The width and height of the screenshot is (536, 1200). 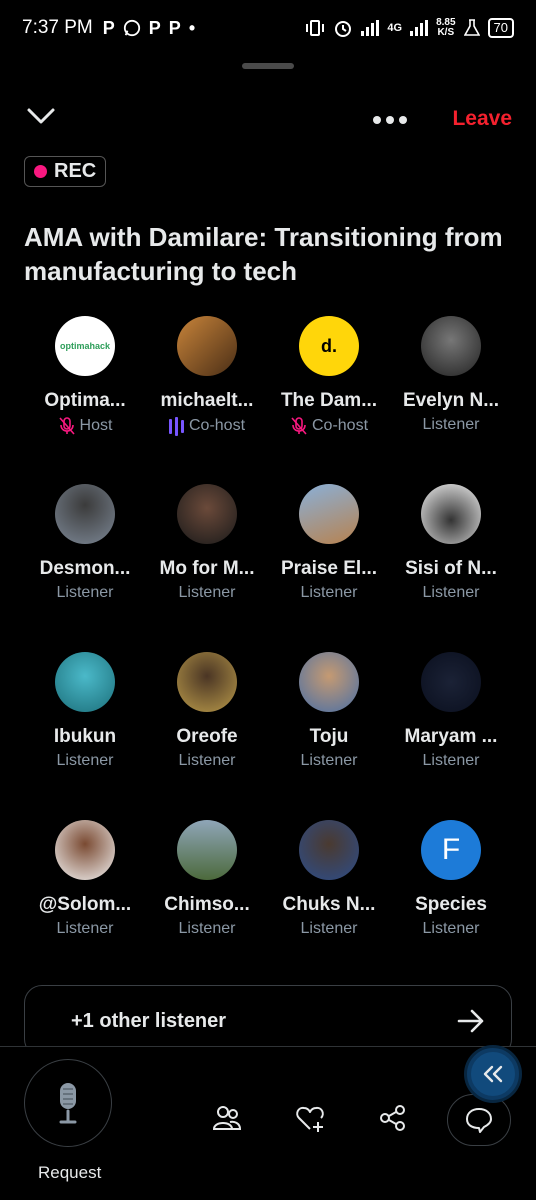 I want to click on participant-card: d. The Dam... Co-host, so click(x=329, y=400).